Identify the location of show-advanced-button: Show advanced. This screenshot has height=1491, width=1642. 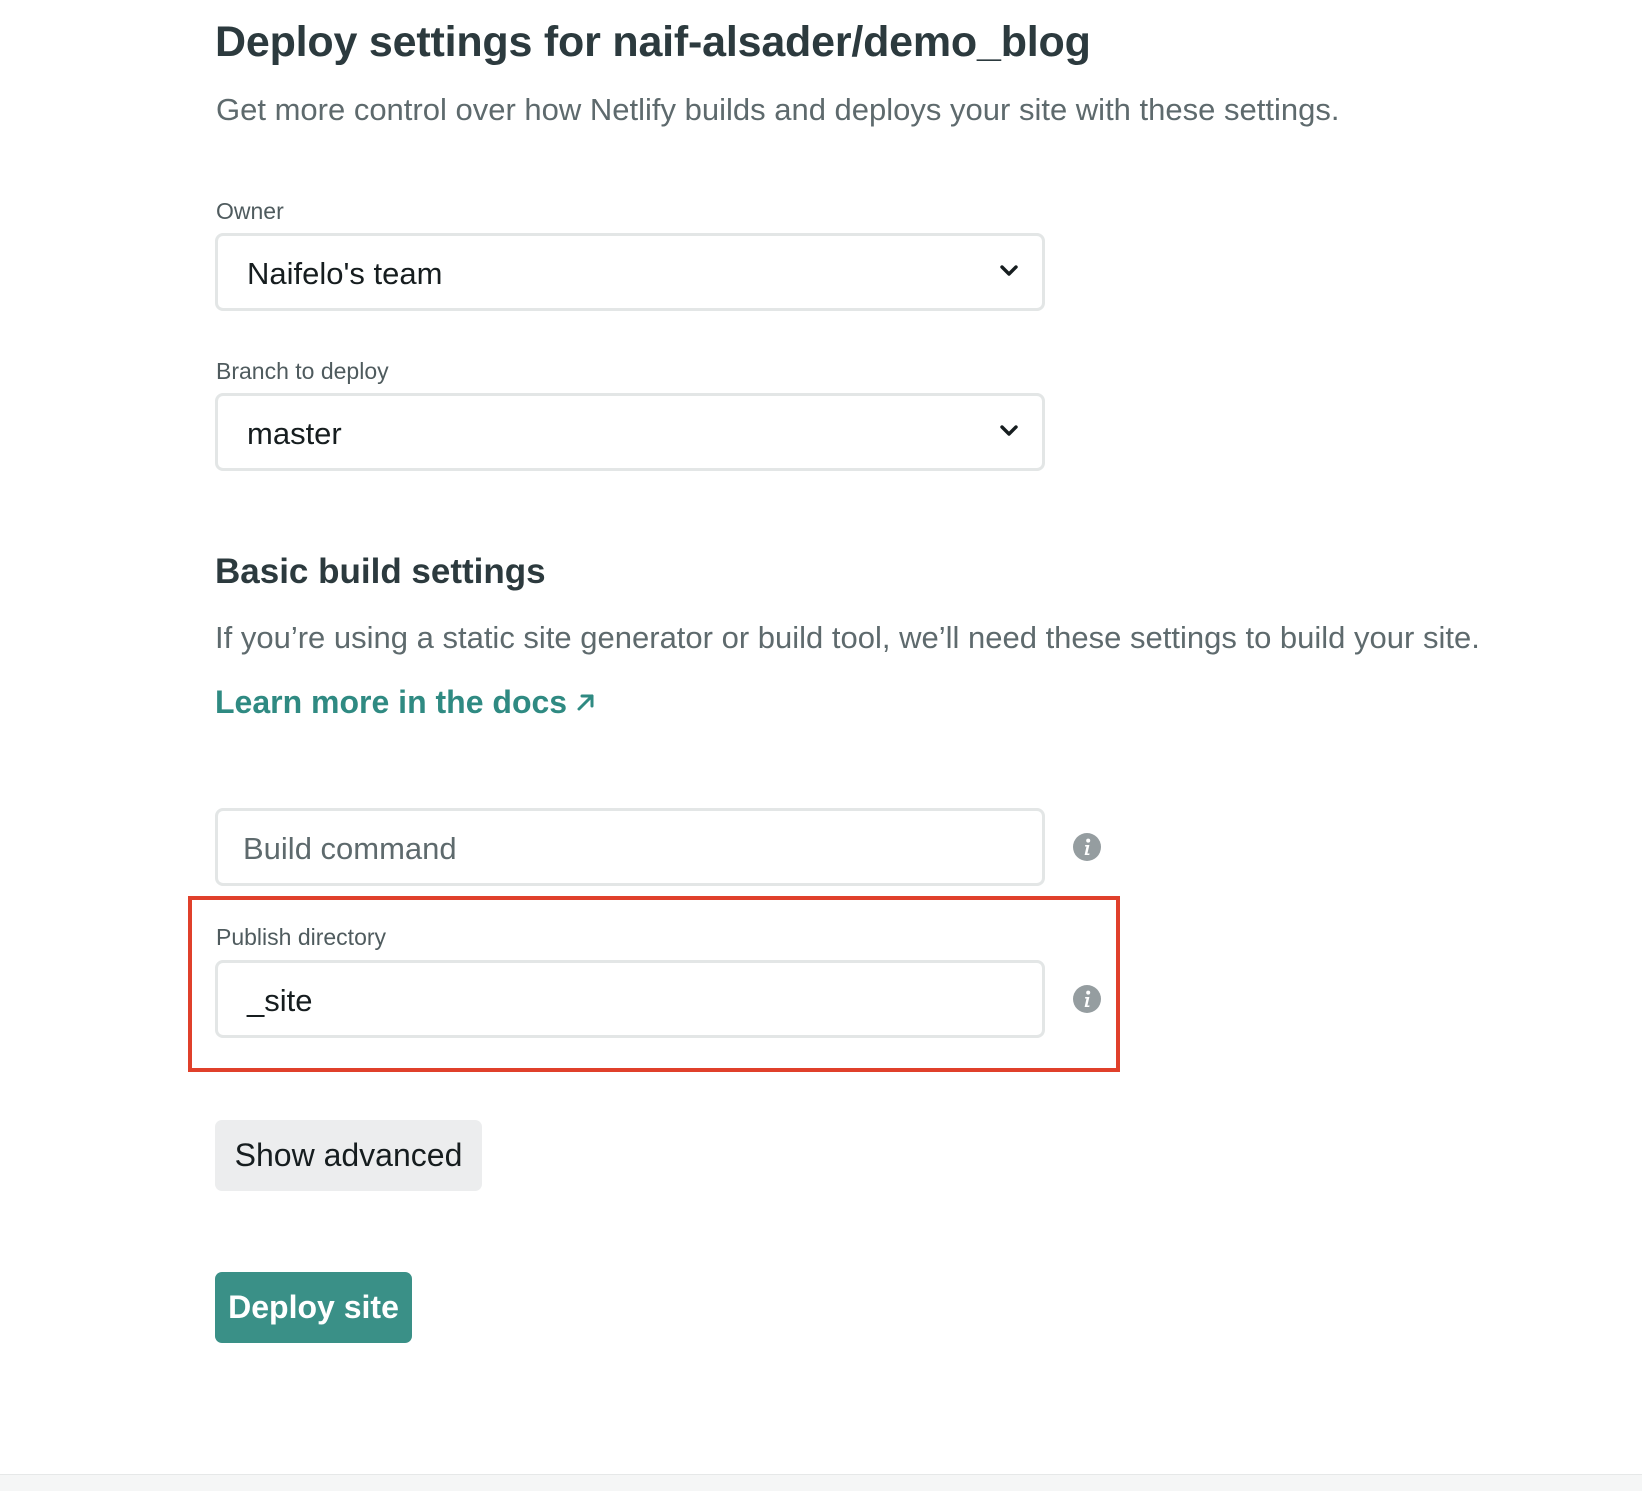
(348, 1155).